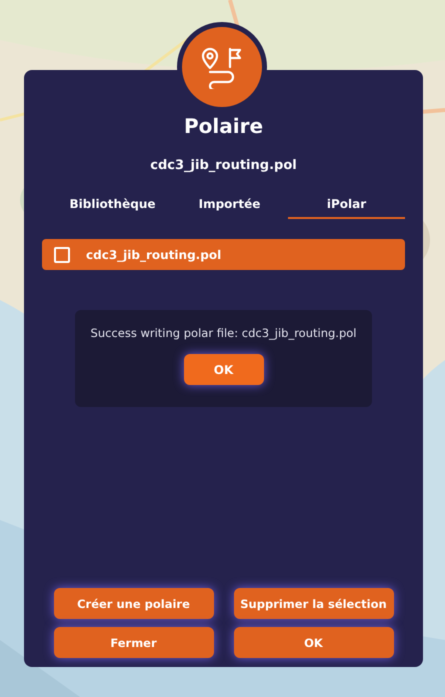  Describe the element at coordinates (314, 603) in the screenshot. I see `action-button: Supprimer la sélection` at that location.